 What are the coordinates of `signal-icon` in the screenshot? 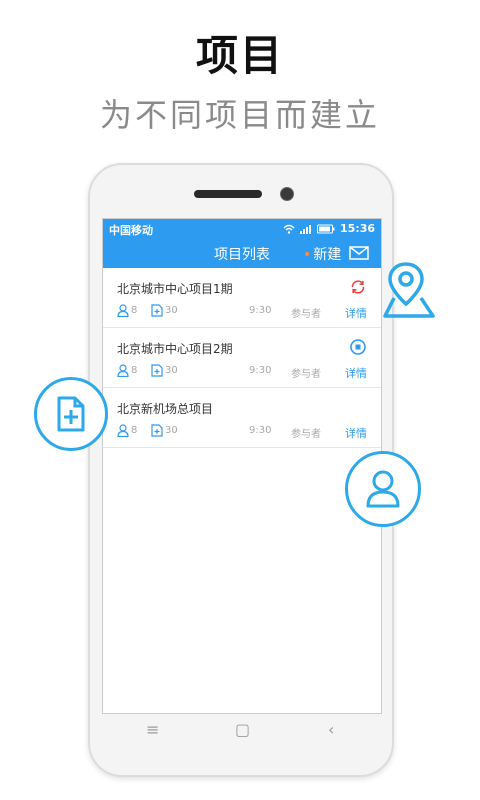 It's located at (305, 229).